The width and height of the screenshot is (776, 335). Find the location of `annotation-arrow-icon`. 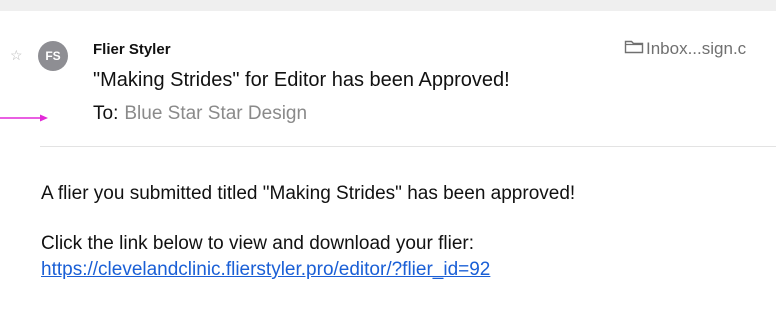

annotation-arrow-icon is located at coordinates (25, 119).